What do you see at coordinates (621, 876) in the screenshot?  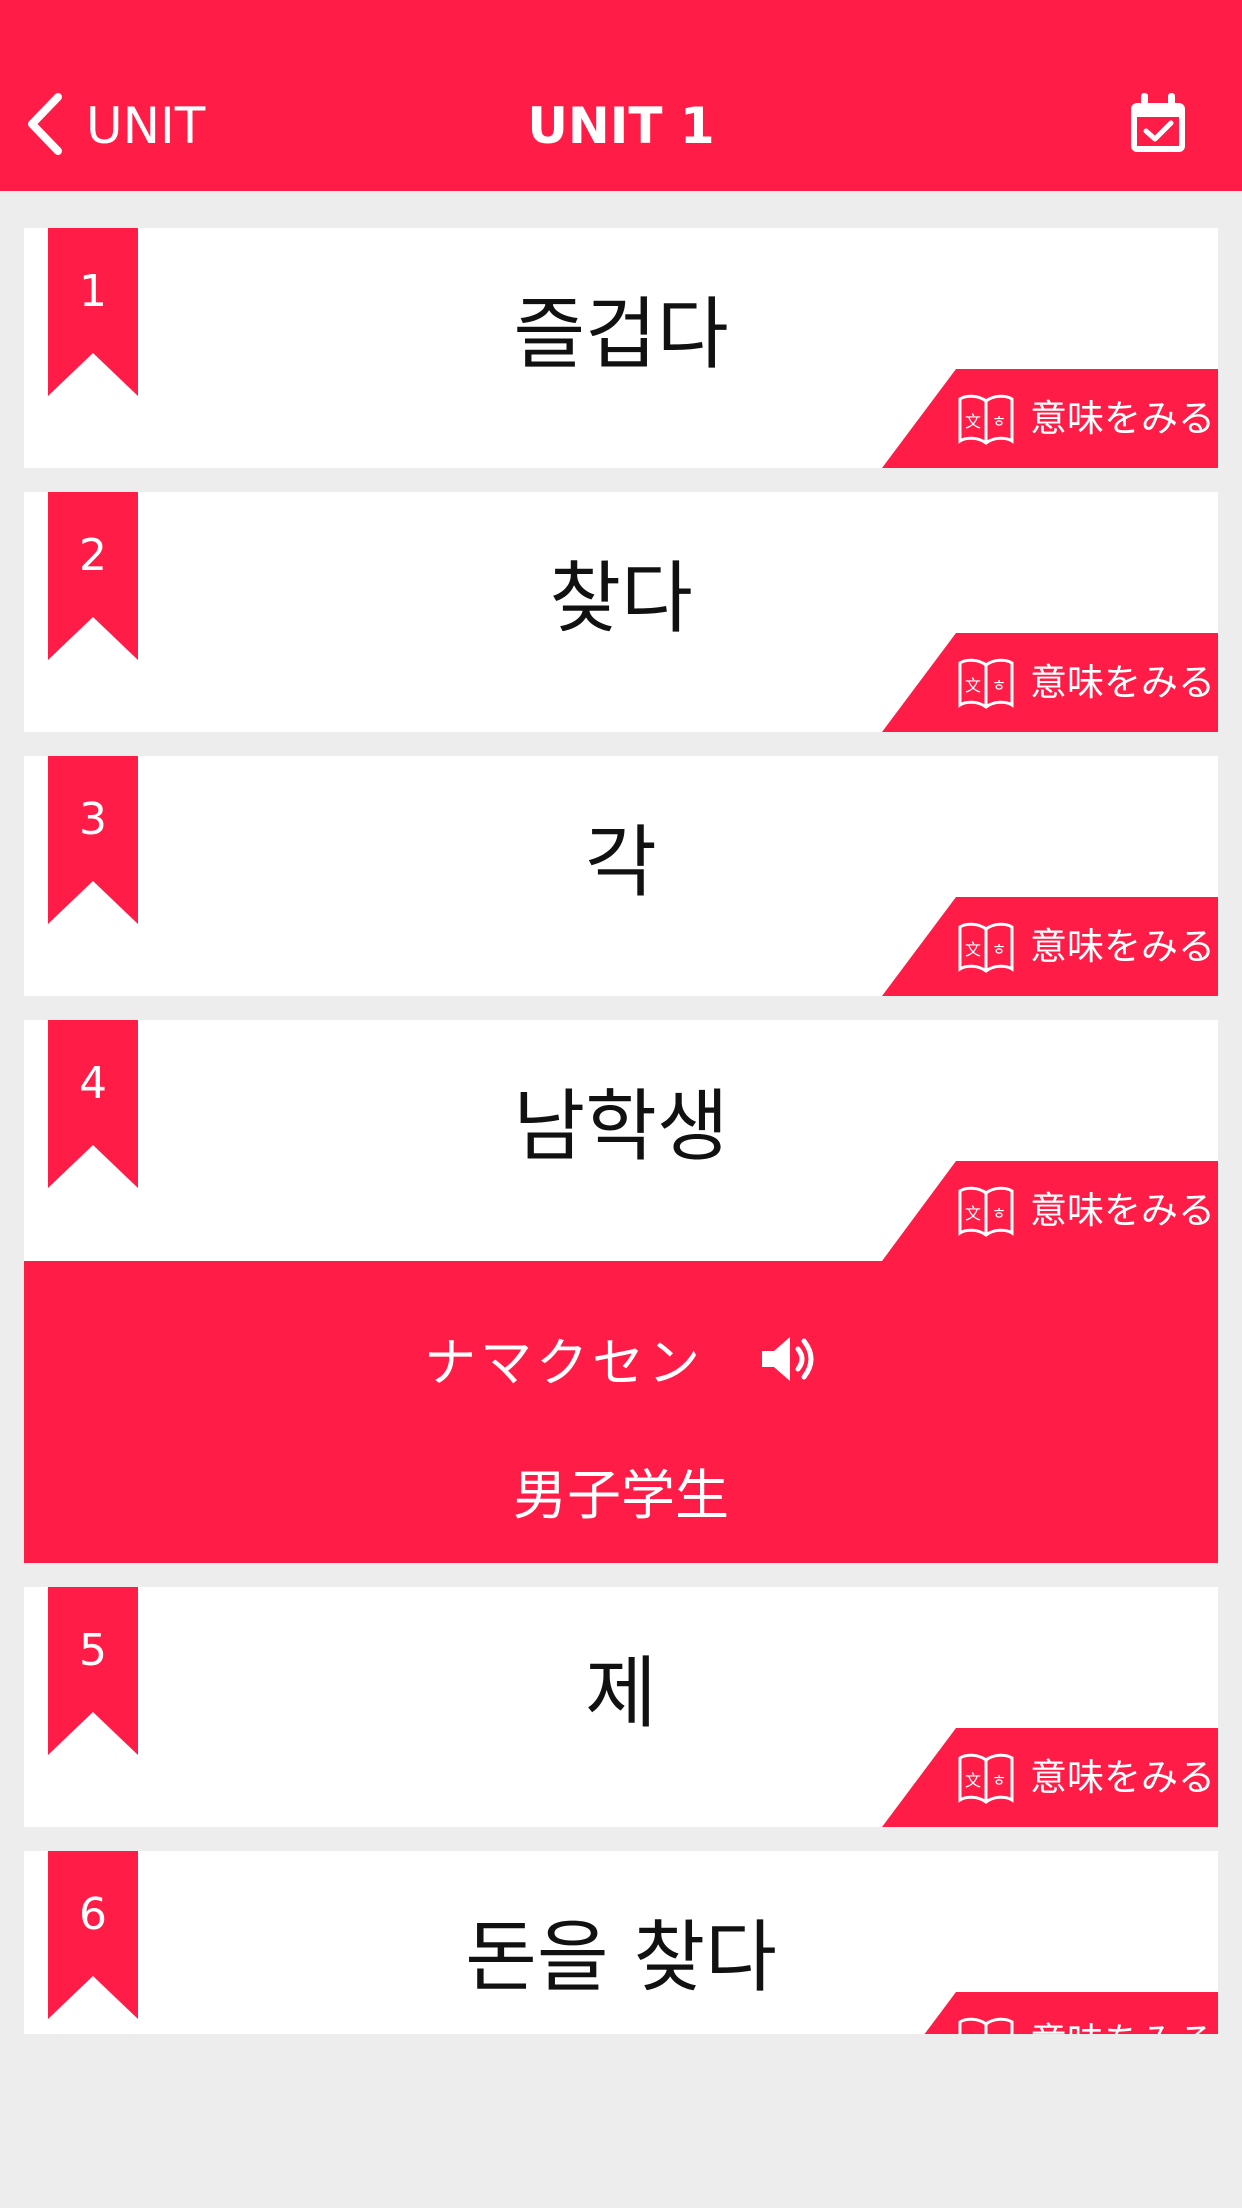 I see `vocab-card: 3 각 文 ㅎ 意味をみる` at bounding box center [621, 876].